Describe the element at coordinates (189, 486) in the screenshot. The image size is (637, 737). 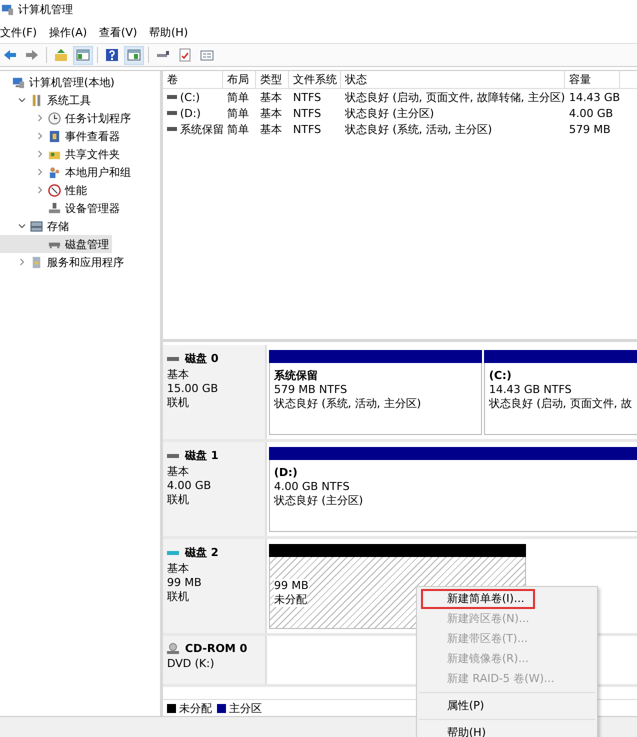
I see `disk-size: 4.00 GB` at that location.